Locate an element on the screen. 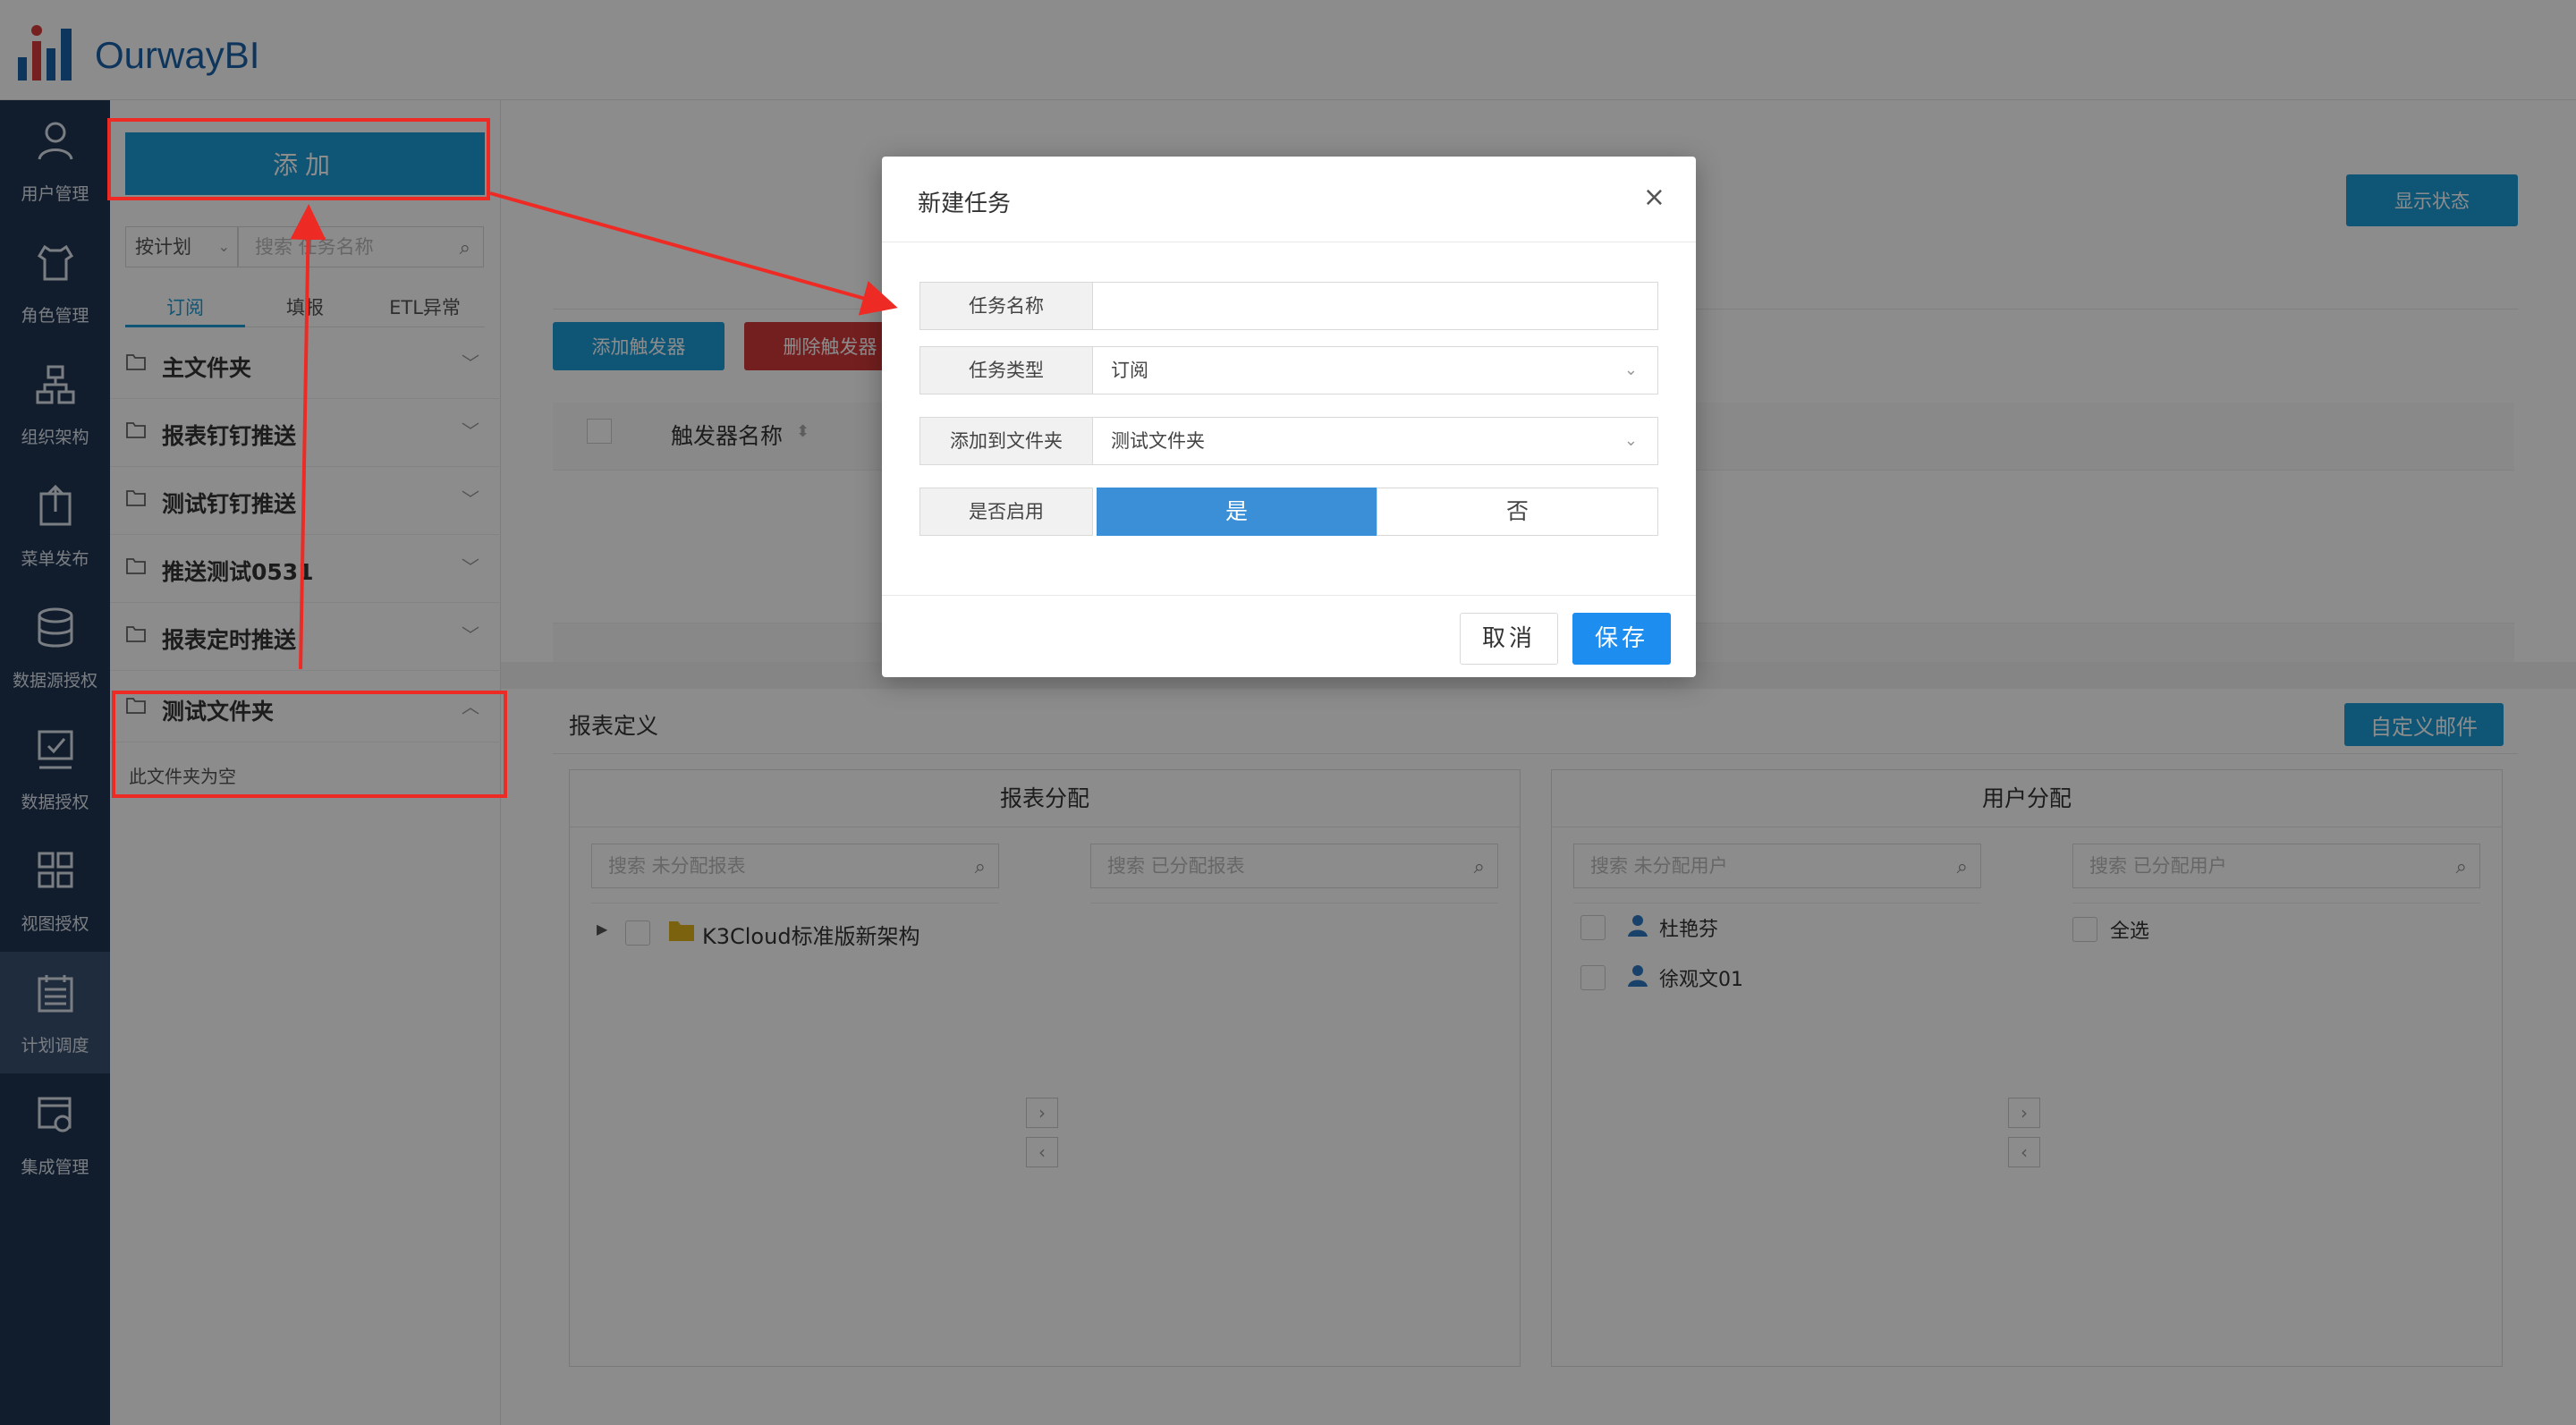 Image resolution: width=2576 pixels, height=1425 pixels. close-icon: × is located at coordinates (1654, 198).